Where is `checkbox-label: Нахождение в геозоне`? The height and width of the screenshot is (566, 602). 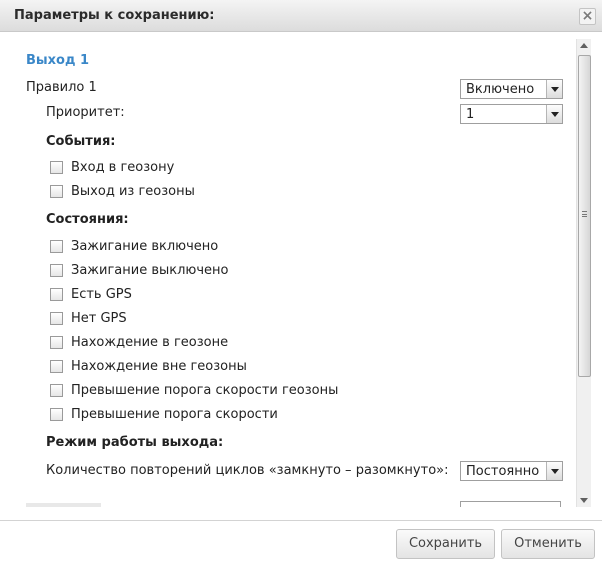
checkbox-label: Нахождение в геозоне is located at coordinates (149, 342).